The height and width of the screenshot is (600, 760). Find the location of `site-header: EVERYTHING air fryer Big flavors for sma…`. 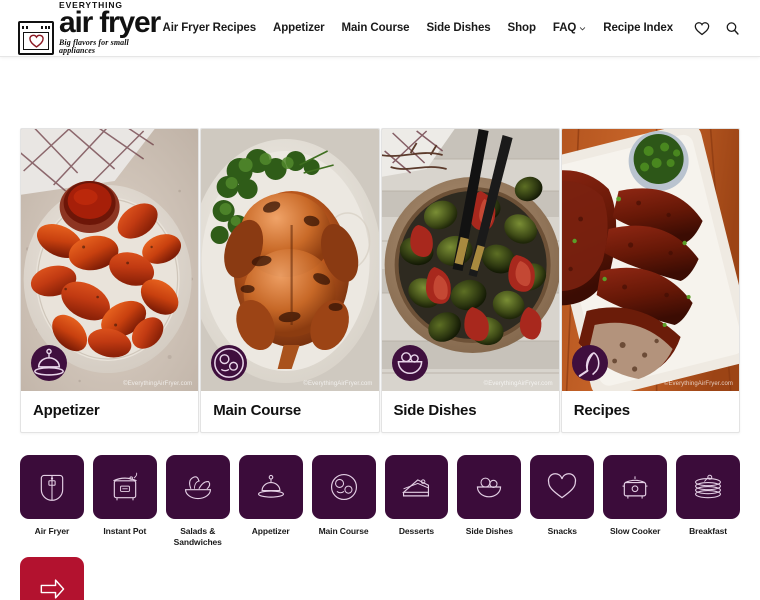

site-header: EVERYTHING air fryer Big flavors for sma… is located at coordinates (380, 28).